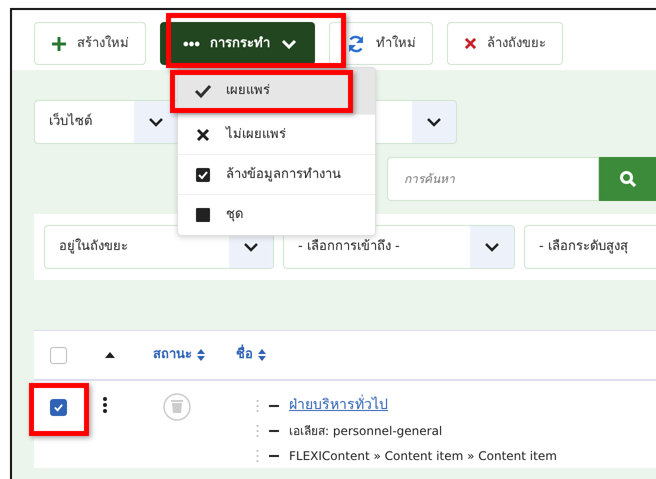  What do you see at coordinates (251, 355) in the screenshot?
I see `column-header: ชื่อ` at bounding box center [251, 355].